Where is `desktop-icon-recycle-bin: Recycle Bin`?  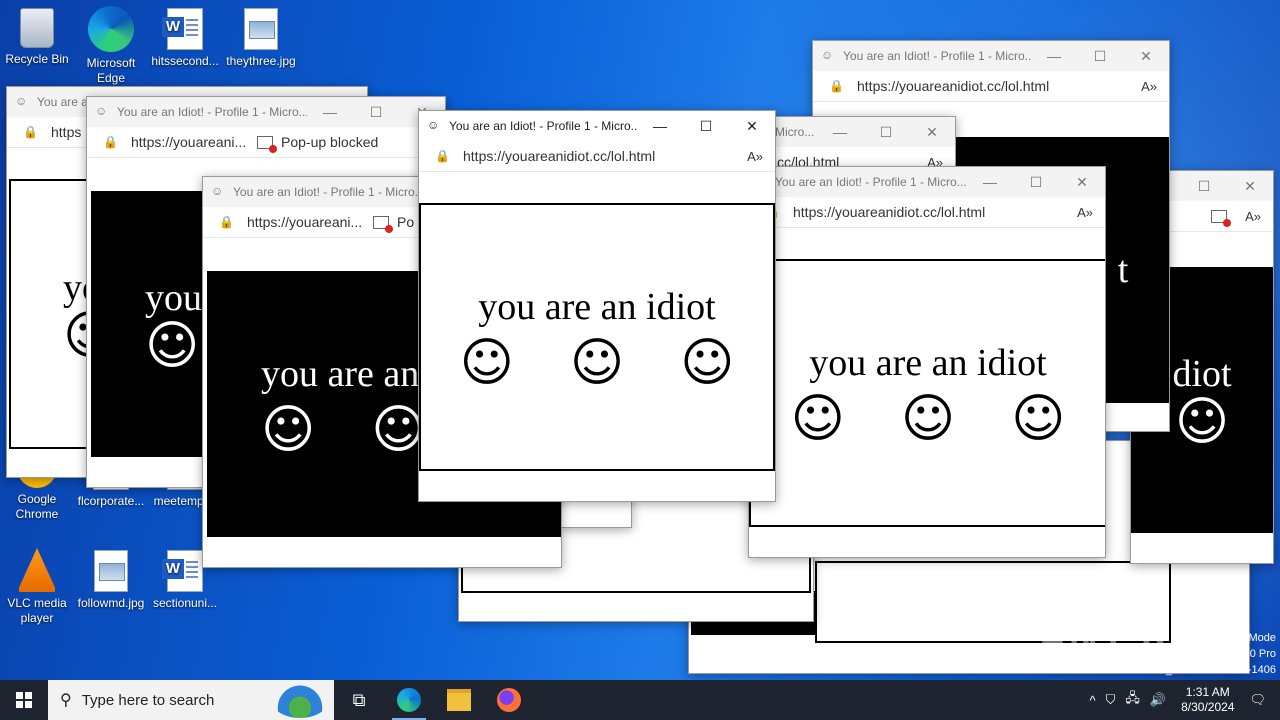
desktop-icon-recycle-bin: Recycle Bin is located at coordinates (37, 37).